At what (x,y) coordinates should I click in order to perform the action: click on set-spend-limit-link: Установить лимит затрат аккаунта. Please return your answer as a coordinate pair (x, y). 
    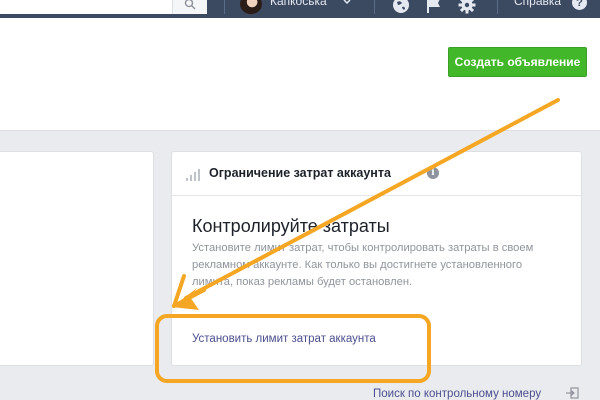
    Looking at the image, I should click on (284, 339).